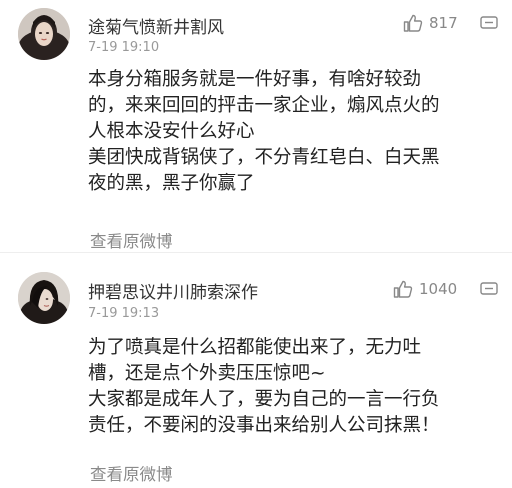 The width and height of the screenshot is (512, 488). I want to click on divider, so click(256, 252).